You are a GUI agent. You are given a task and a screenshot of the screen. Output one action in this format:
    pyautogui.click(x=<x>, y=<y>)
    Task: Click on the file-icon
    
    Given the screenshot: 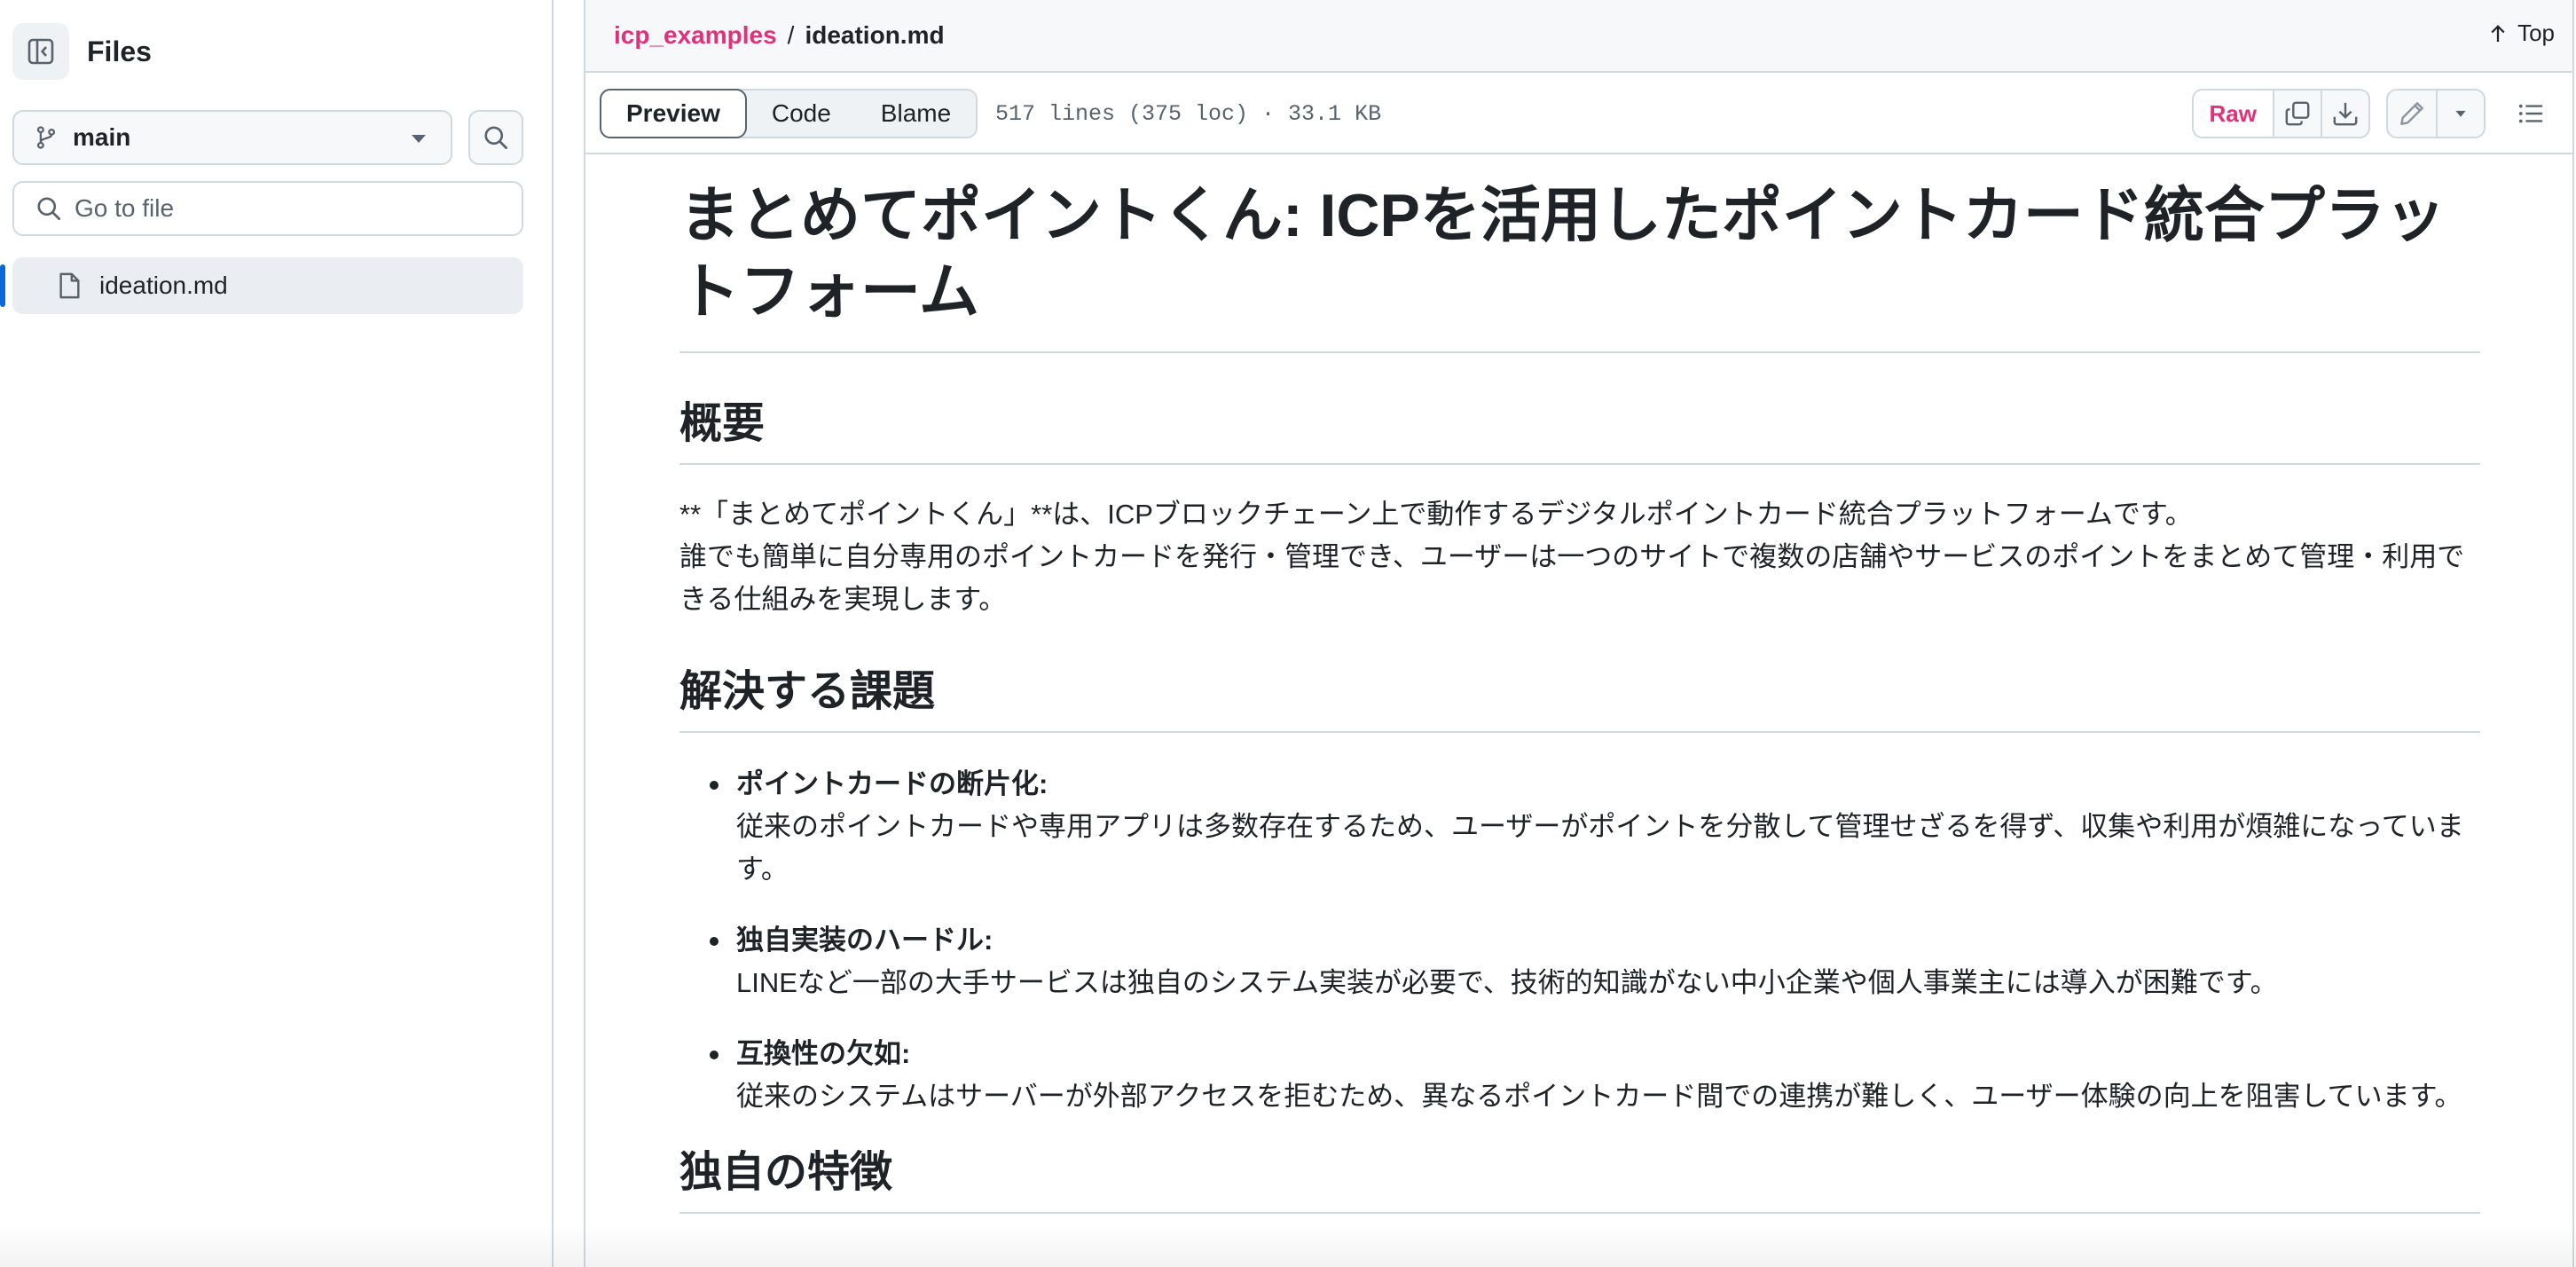 What is the action you would take?
    pyautogui.click(x=69, y=285)
    